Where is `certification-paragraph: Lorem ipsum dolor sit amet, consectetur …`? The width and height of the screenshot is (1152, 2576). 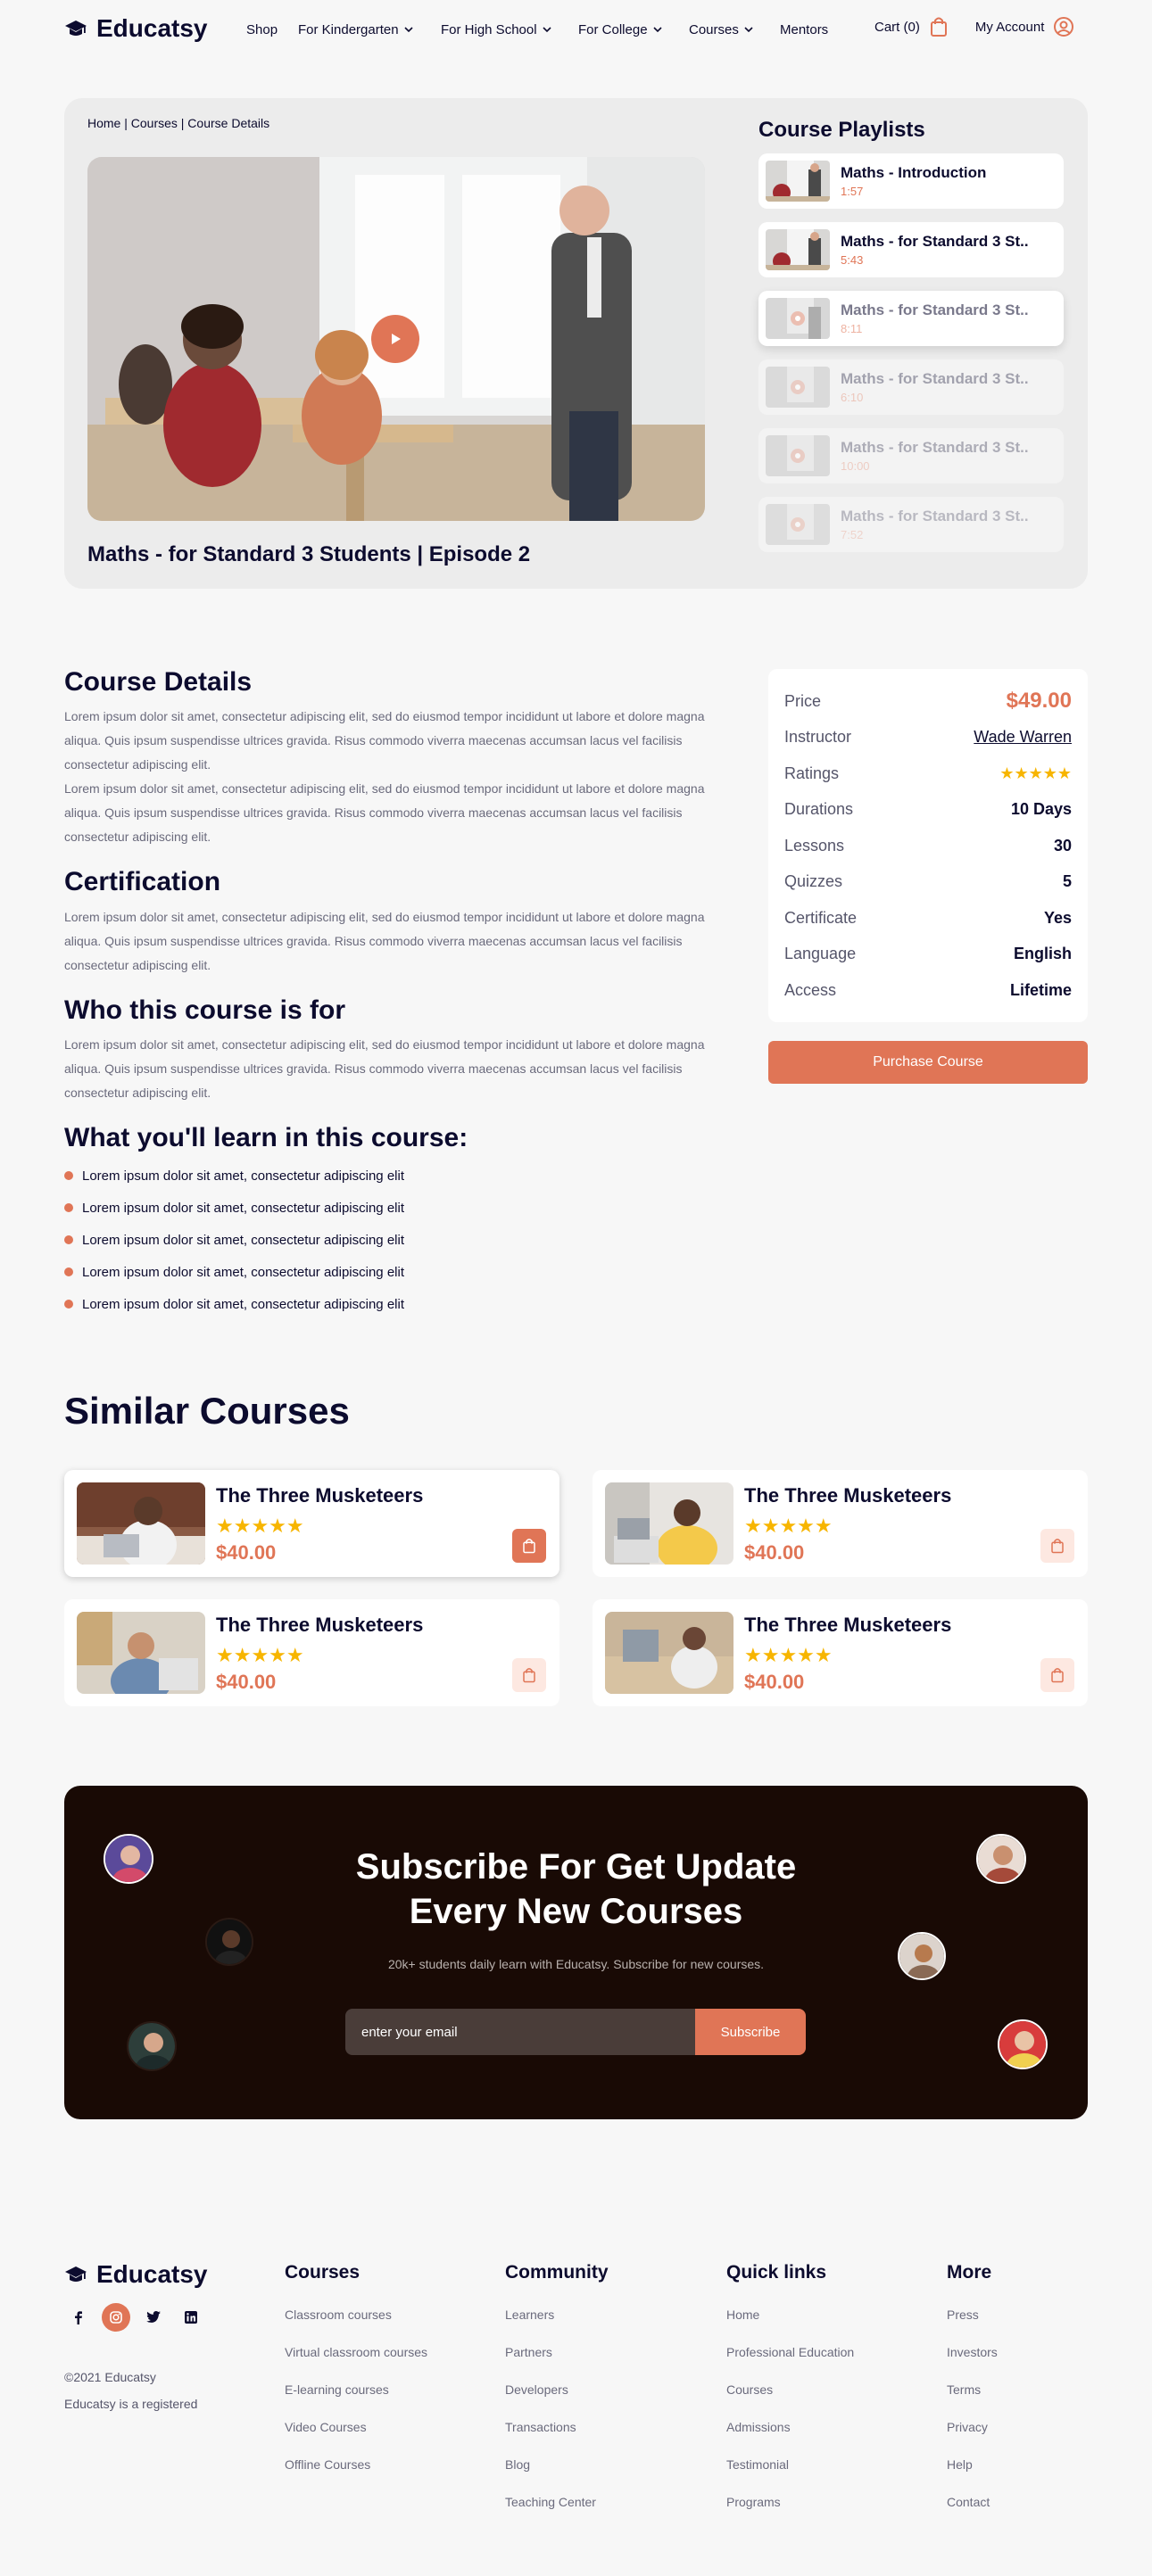
certification-paragraph: Lorem ipsum dolor sit amet, consectetur … is located at coordinates (385, 941).